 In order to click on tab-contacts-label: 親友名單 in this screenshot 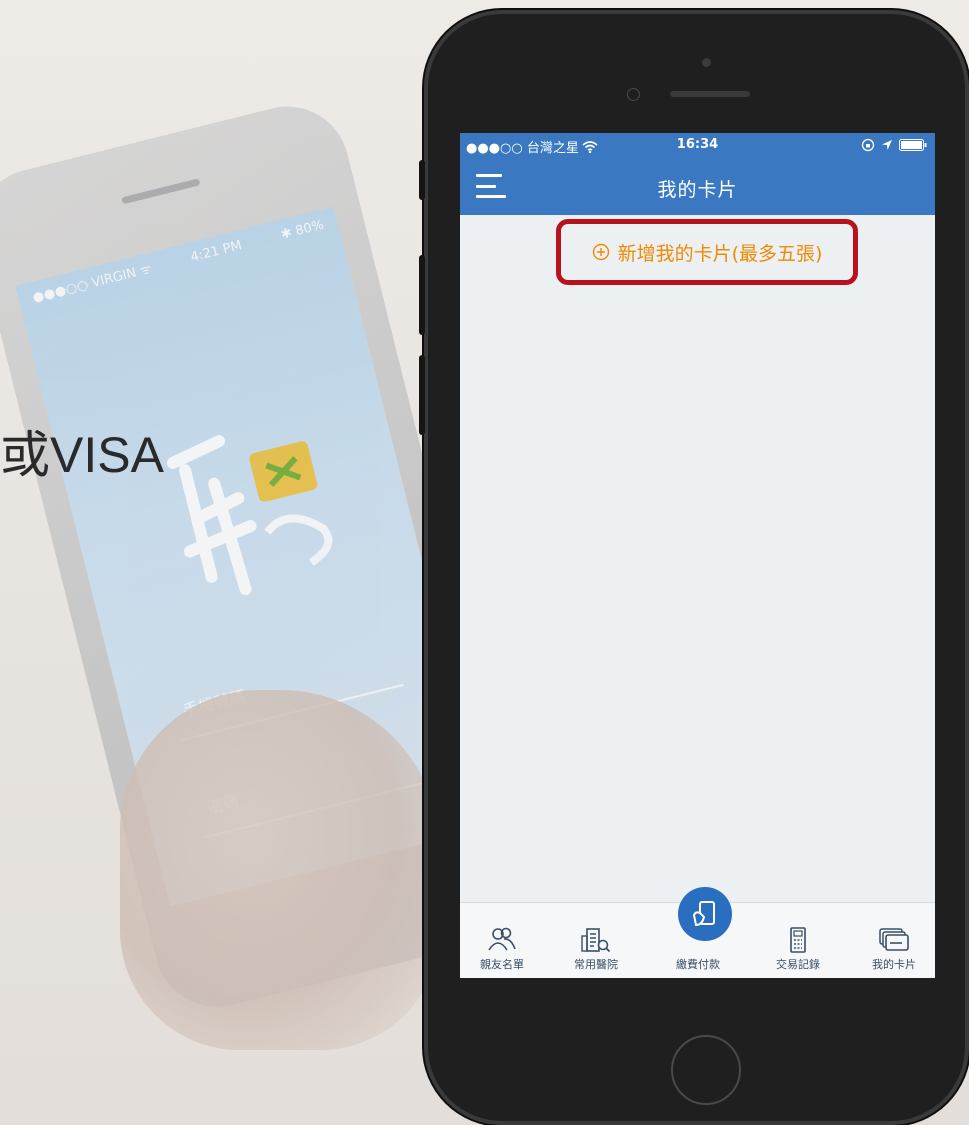, I will do `click(502, 964)`.